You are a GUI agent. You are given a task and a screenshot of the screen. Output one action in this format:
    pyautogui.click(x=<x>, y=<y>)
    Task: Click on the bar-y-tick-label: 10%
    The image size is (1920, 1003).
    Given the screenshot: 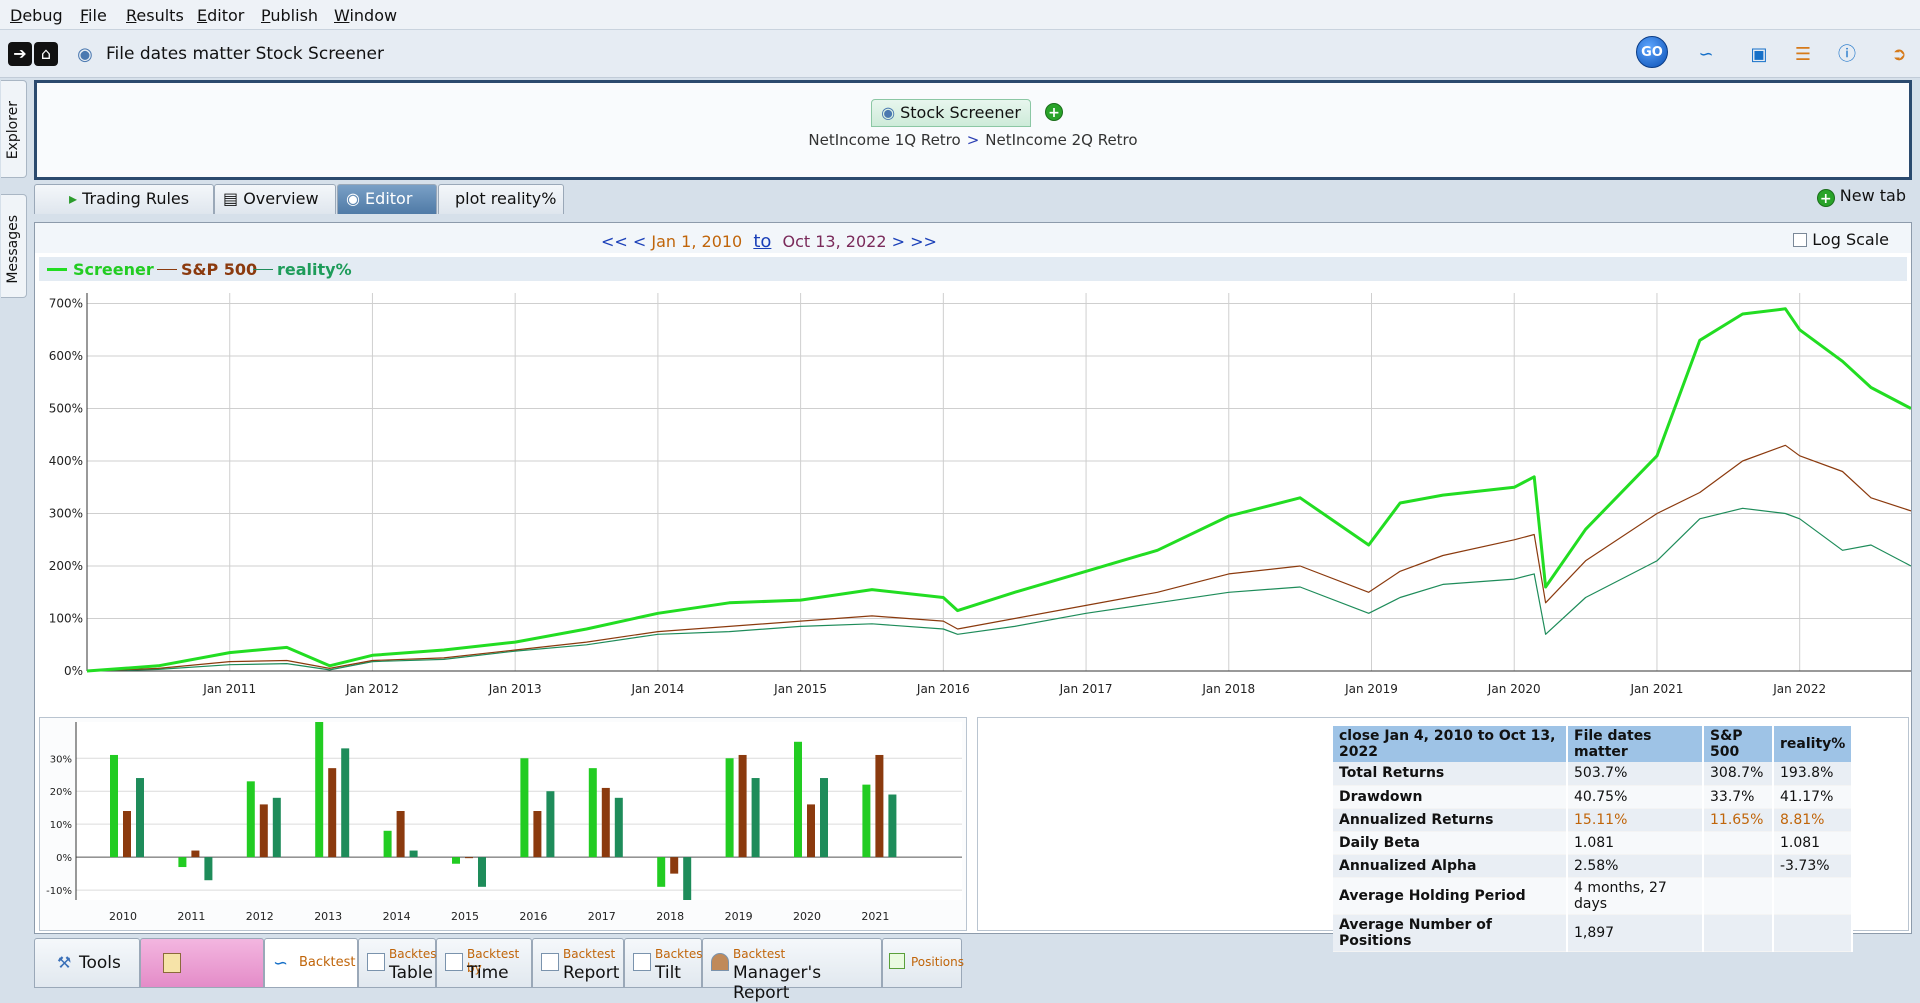 What is the action you would take?
    pyautogui.click(x=61, y=825)
    